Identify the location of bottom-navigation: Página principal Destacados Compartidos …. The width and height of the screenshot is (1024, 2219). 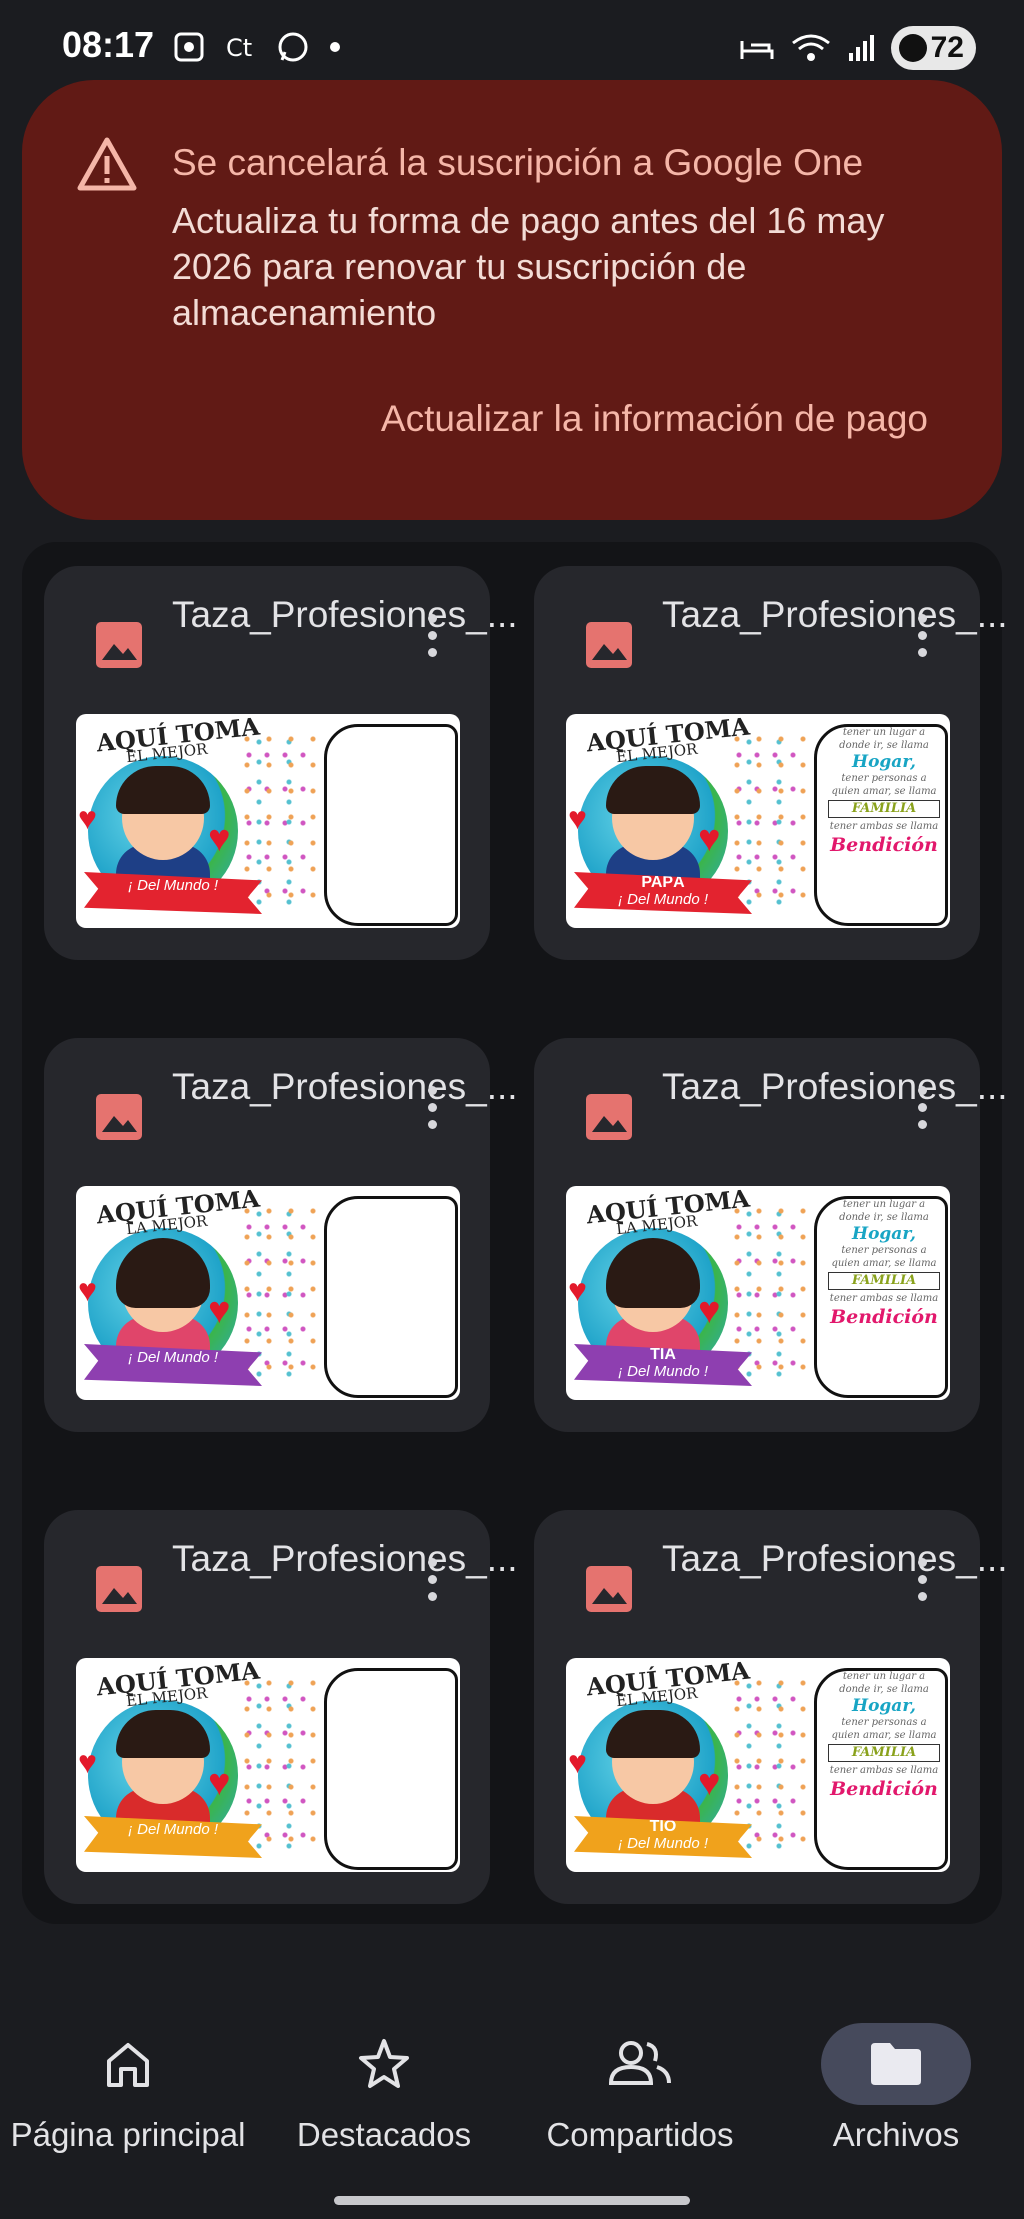
(512, 2109).